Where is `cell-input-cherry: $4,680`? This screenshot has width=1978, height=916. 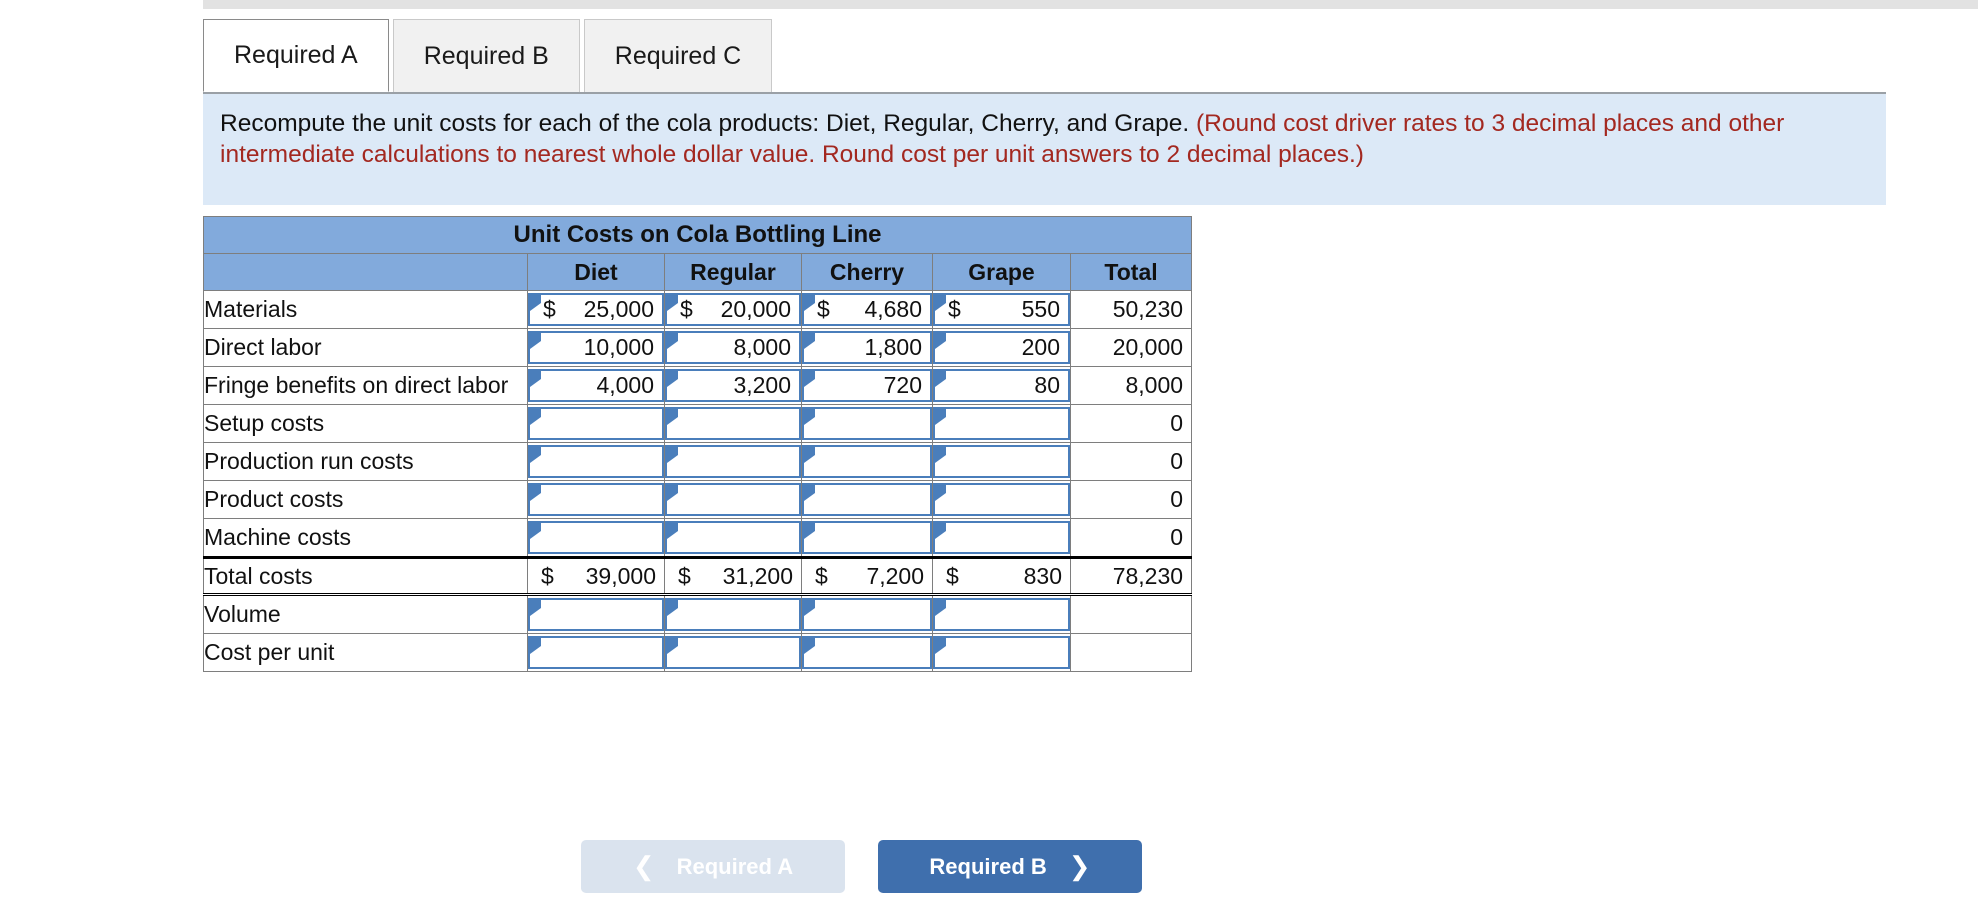 cell-input-cherry: $4,680 is located at coordinates (867, 309).